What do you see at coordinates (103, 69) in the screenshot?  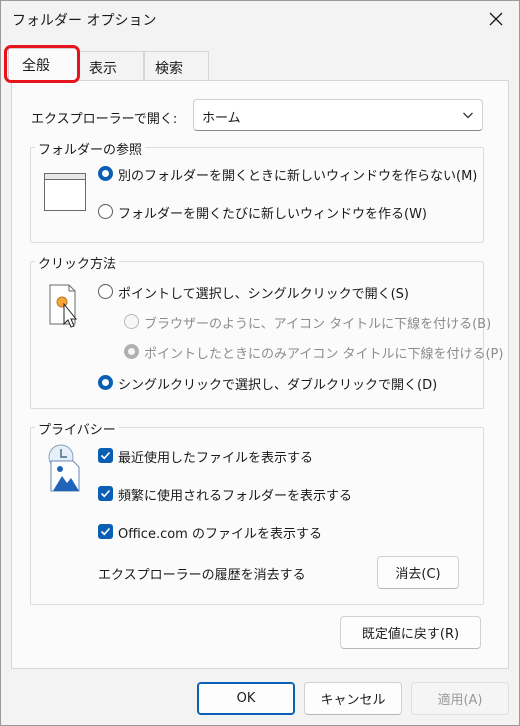 I see `tab-view-label: 表示` at bounding box center [103, 69].